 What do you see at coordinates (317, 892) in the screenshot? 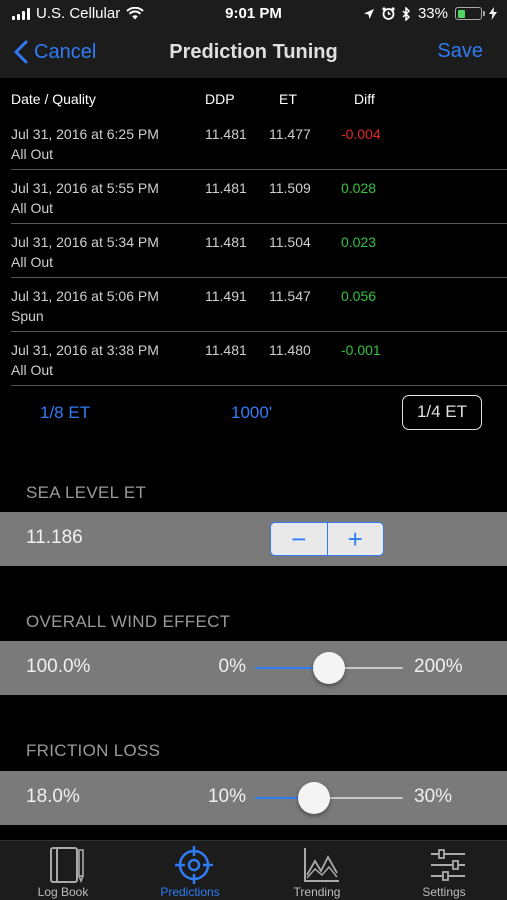
I see `tab-label: Trending` at bounding box center [317, 892].